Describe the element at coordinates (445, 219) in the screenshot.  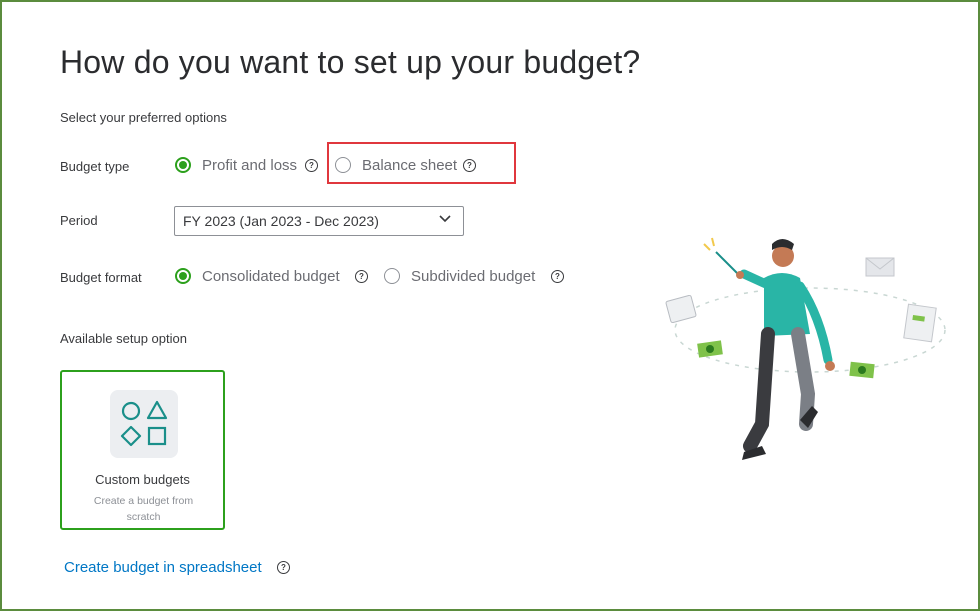
I see `chevron-down-icon` at that location.